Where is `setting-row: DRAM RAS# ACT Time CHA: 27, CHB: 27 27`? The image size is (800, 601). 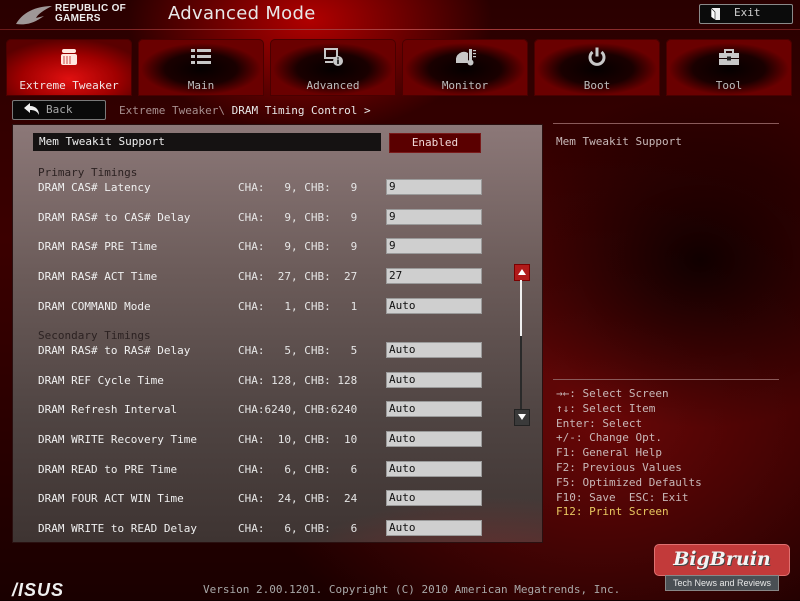
setting-row: DRAM RAS# ACT Time CHA: 27, CHB: 27 27 is located at coordinates (260, 277).